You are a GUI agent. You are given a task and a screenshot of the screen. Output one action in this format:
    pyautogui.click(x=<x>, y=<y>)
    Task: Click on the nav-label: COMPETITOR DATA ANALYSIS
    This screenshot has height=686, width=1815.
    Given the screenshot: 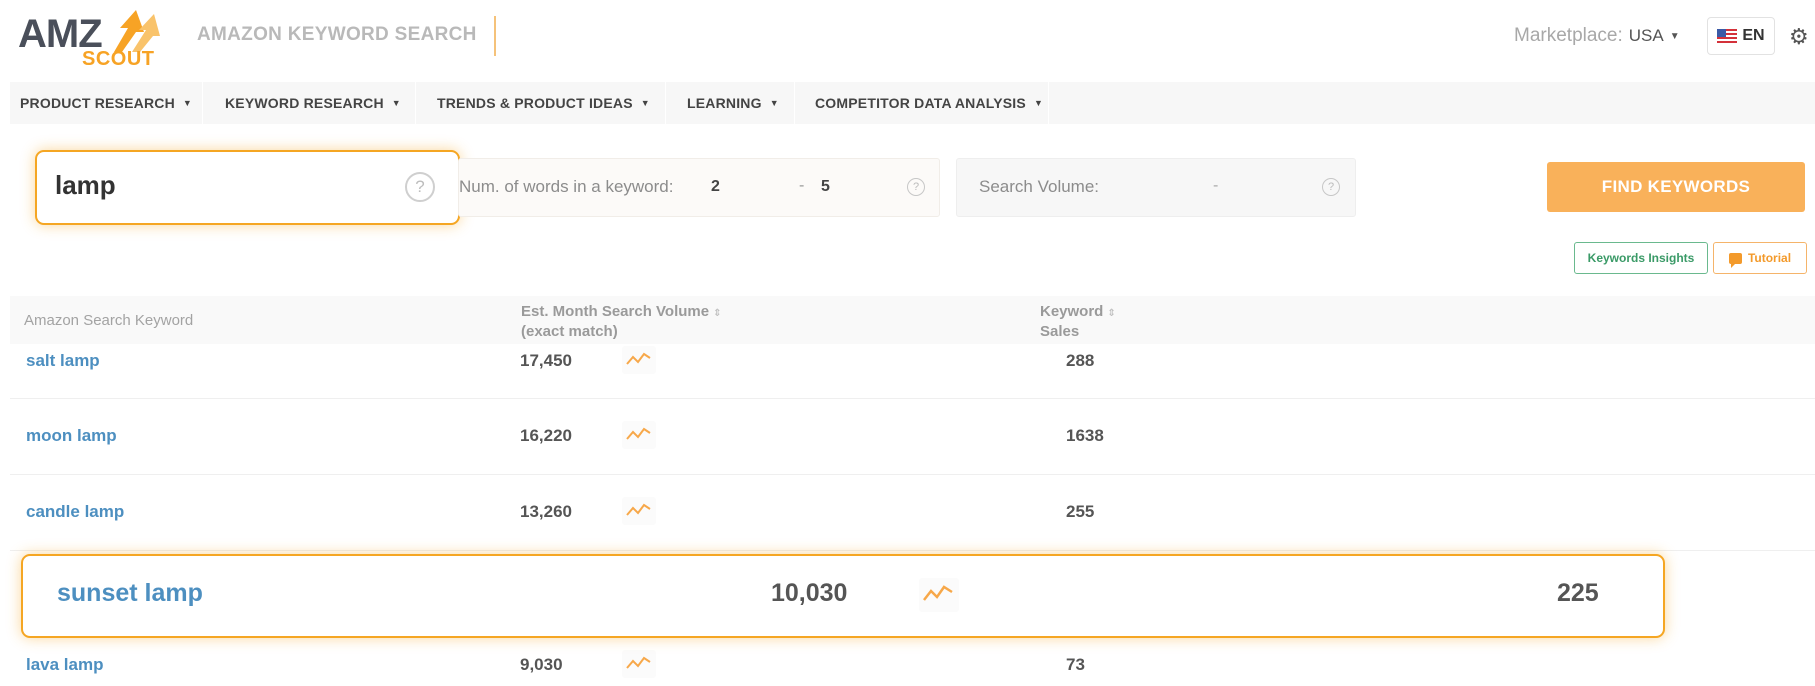 What is the action you would take?
    pyautogui.click(x=920, y=103)
    